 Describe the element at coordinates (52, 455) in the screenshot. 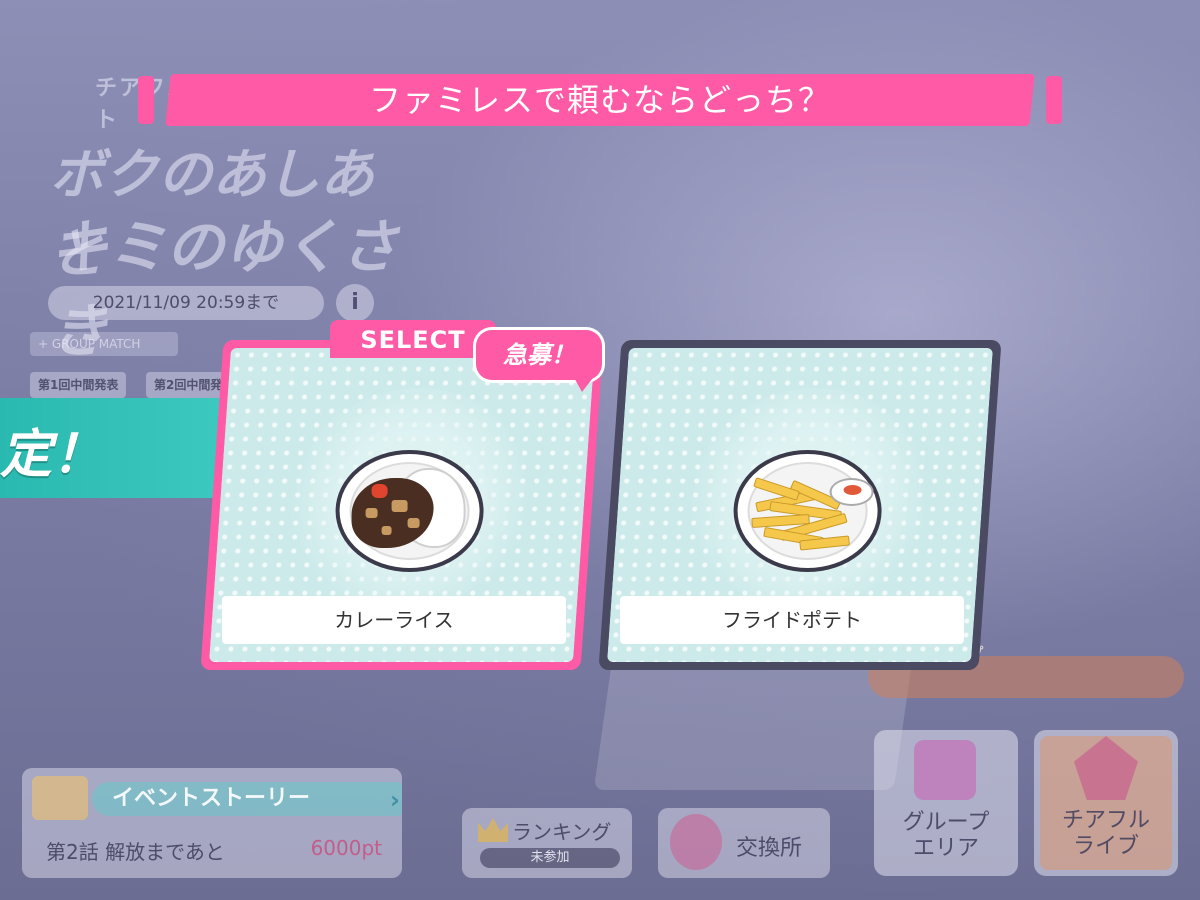

I see `decided-text: 定！` at that location.